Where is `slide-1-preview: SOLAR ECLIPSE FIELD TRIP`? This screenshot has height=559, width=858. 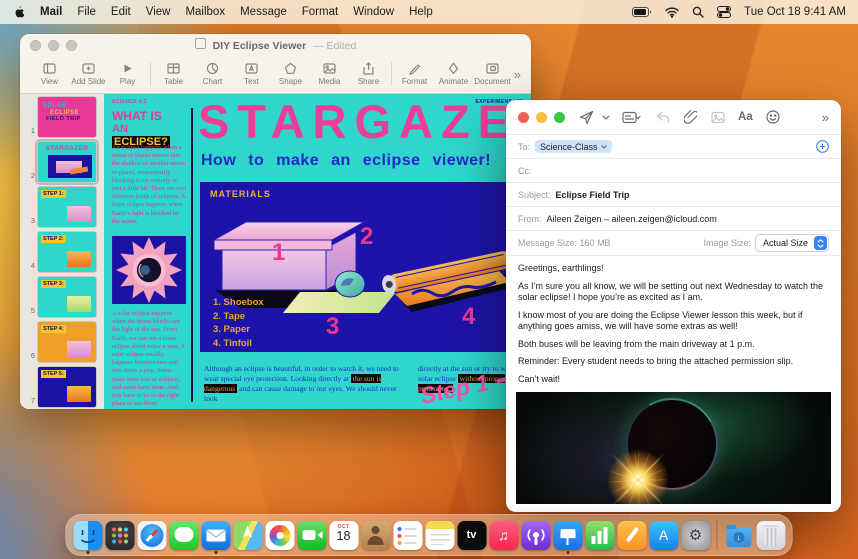
slide-1-preview: SOLAR ECLIPSE FIELD TRIP is located at coordinates (67, 117).